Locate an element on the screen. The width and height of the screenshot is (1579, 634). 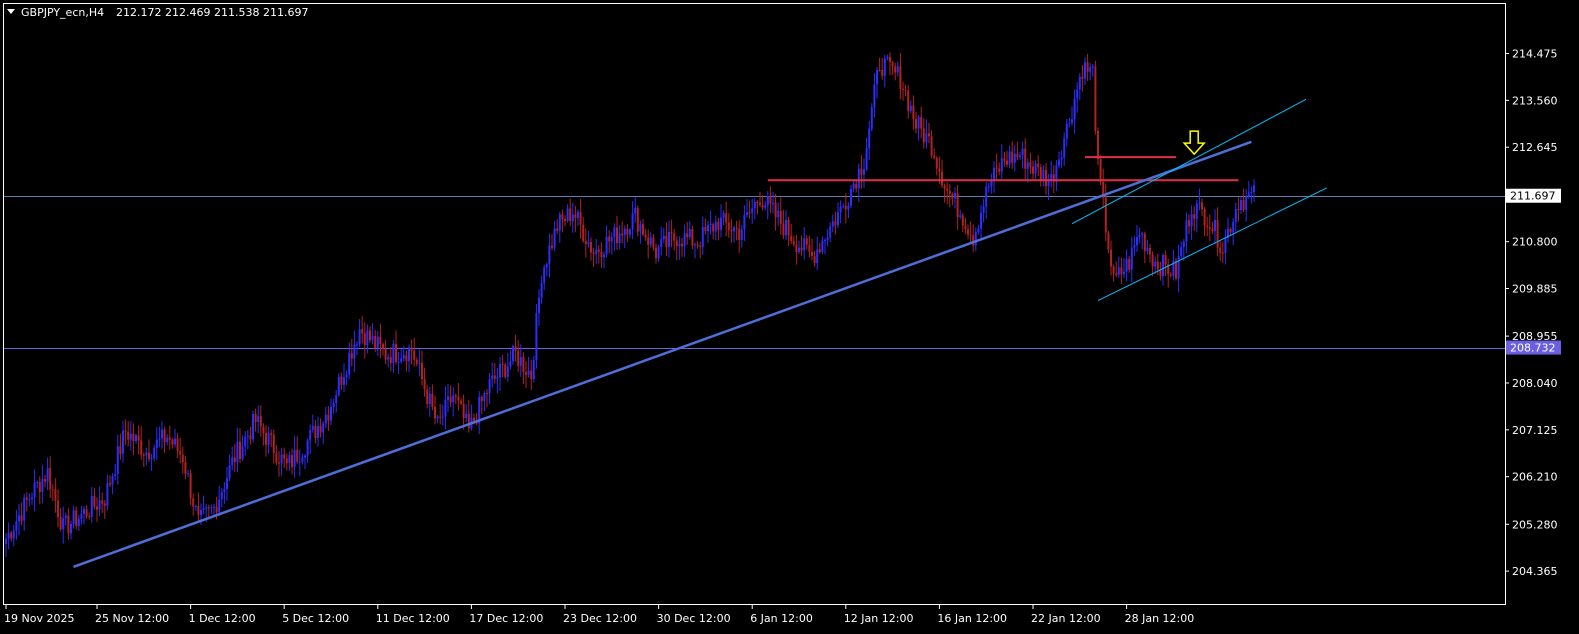
price-tick-label: 213.560 is located at coordinates (1535, 100).